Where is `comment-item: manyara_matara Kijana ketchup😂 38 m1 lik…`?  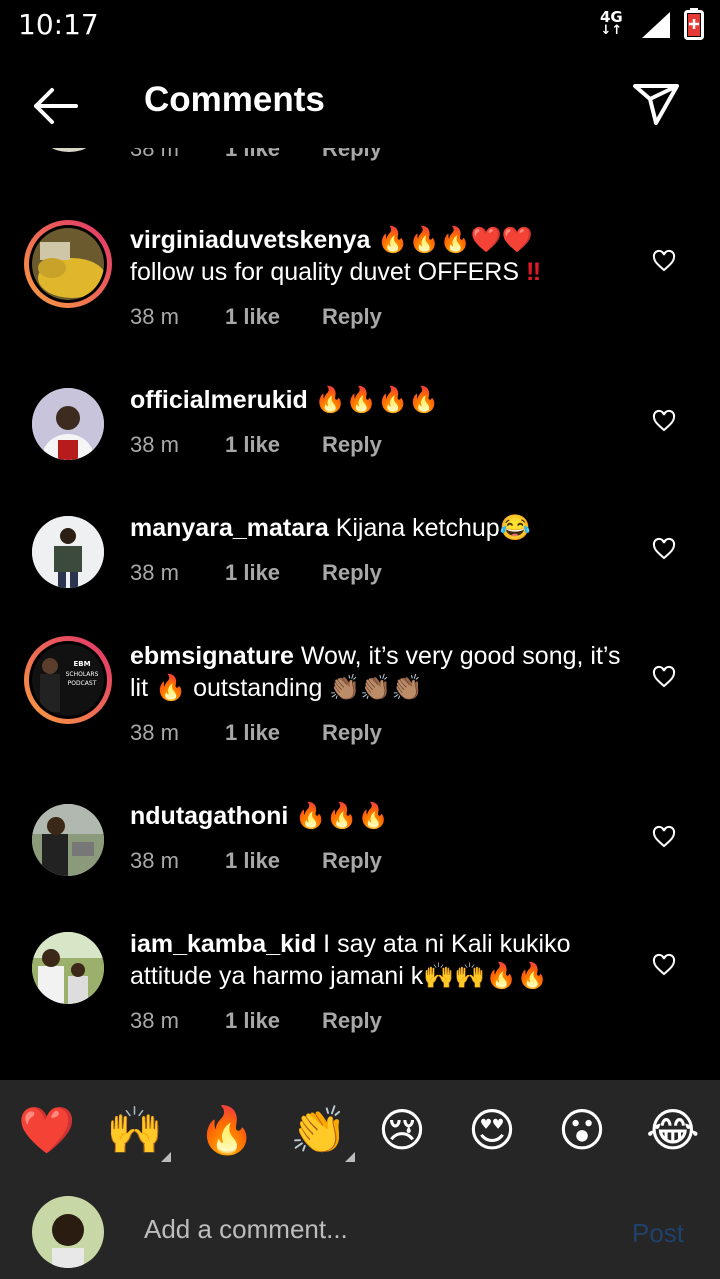 comment-item: manyara_matara Kijana ketchup😂 38 m1 lik… is located at coordinates (360, 561).